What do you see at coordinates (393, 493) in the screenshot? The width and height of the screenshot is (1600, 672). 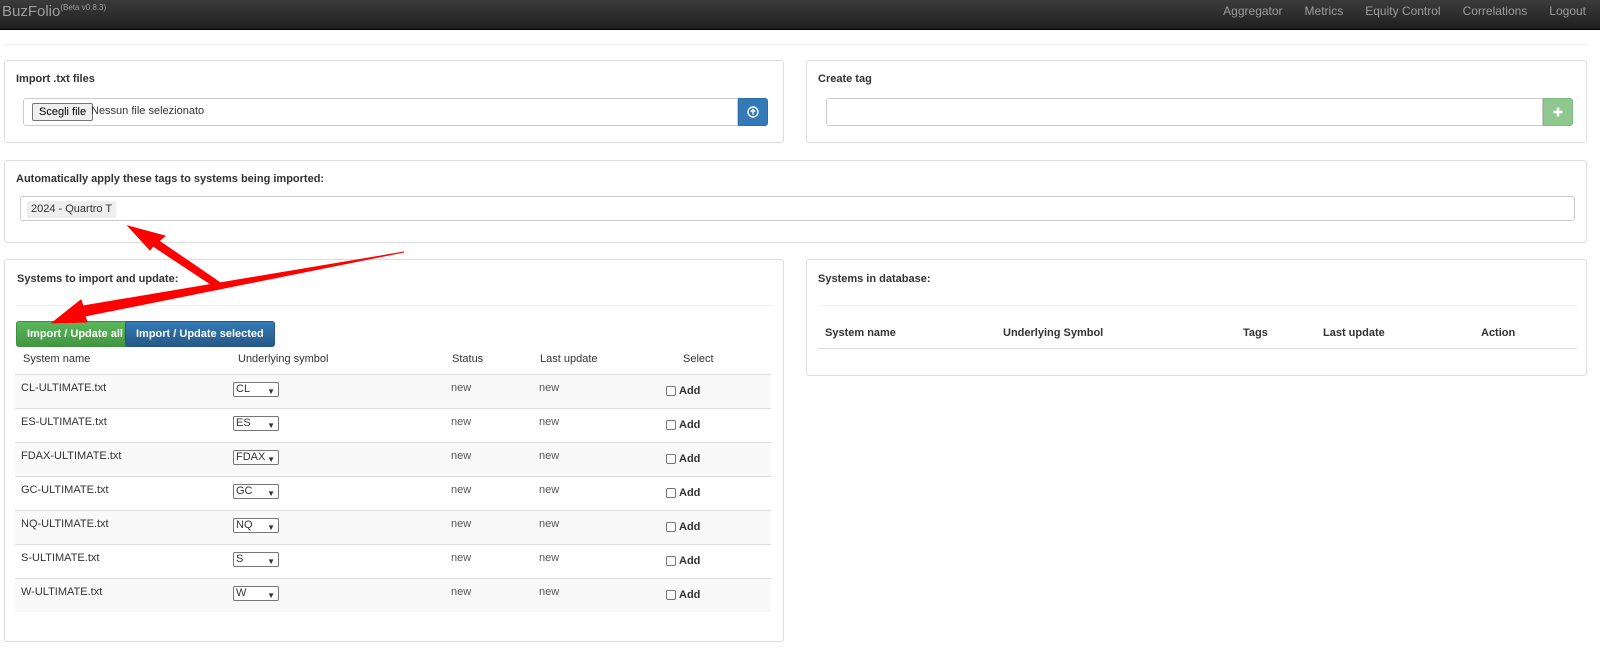 I see `table-row: GC-ULTIMATE.txt GC ▼ new new Add` at bounding box center [393, 493].